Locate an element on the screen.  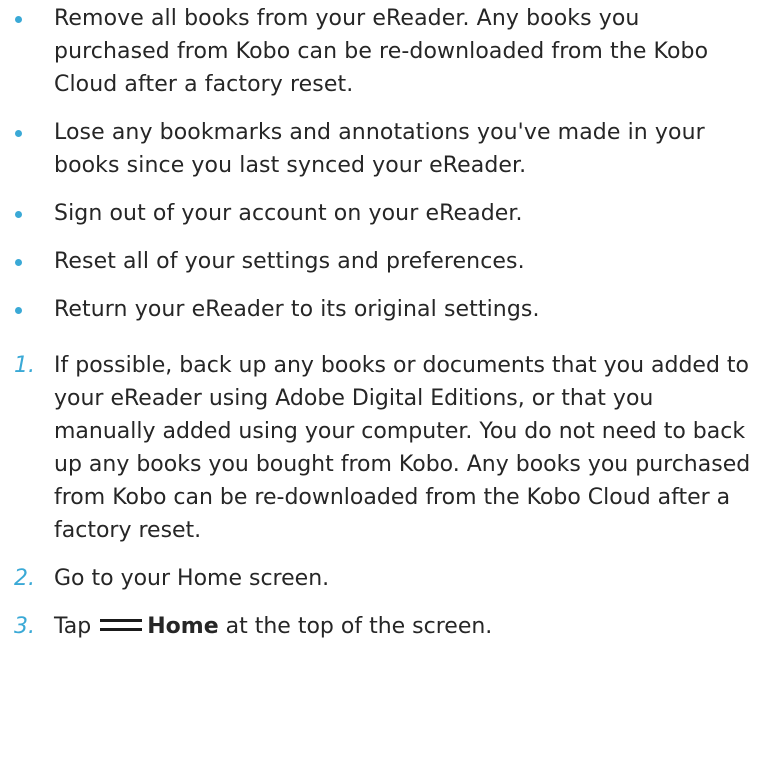
menu-icon is located at coordinates (121, 625).